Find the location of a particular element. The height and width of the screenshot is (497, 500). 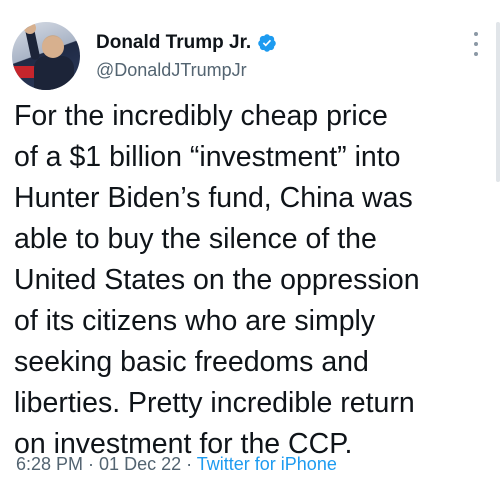

tweet-text-line: United States on the oppression is located at coordinates (217, 280).